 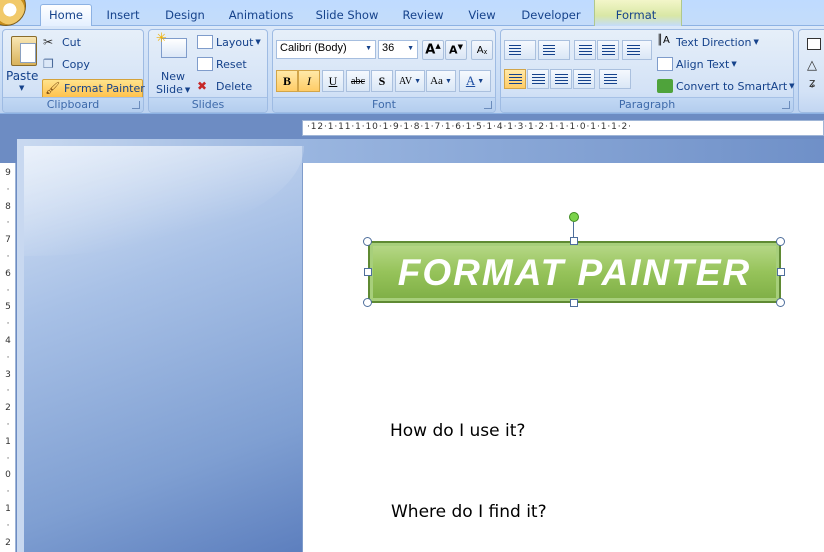 I want to click on bullets-button, so click(x=520, y=50).